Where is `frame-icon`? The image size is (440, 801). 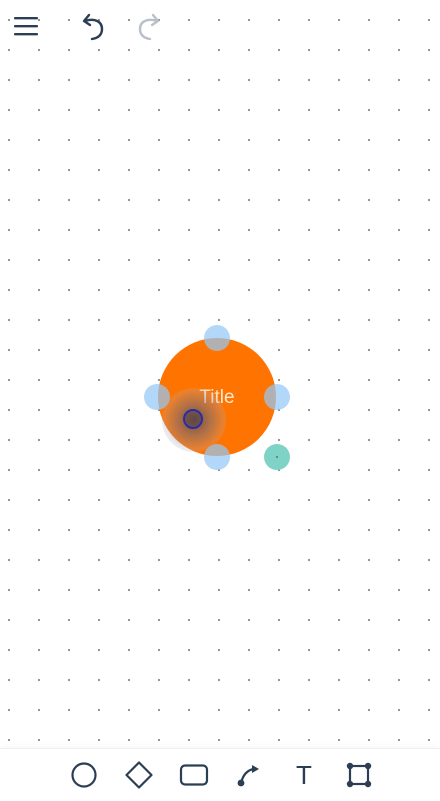 frame-icon is located at coordinates (359, 775).